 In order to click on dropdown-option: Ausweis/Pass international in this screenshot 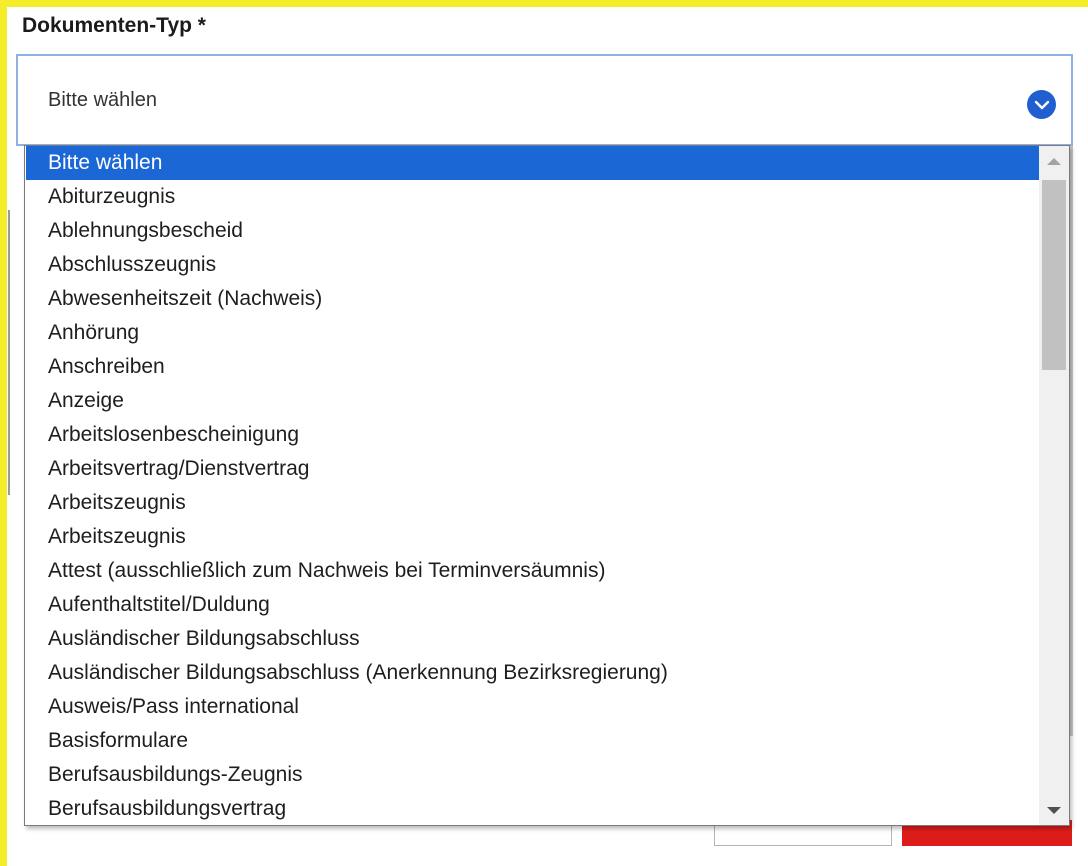, I will do `click(532, 707)`.